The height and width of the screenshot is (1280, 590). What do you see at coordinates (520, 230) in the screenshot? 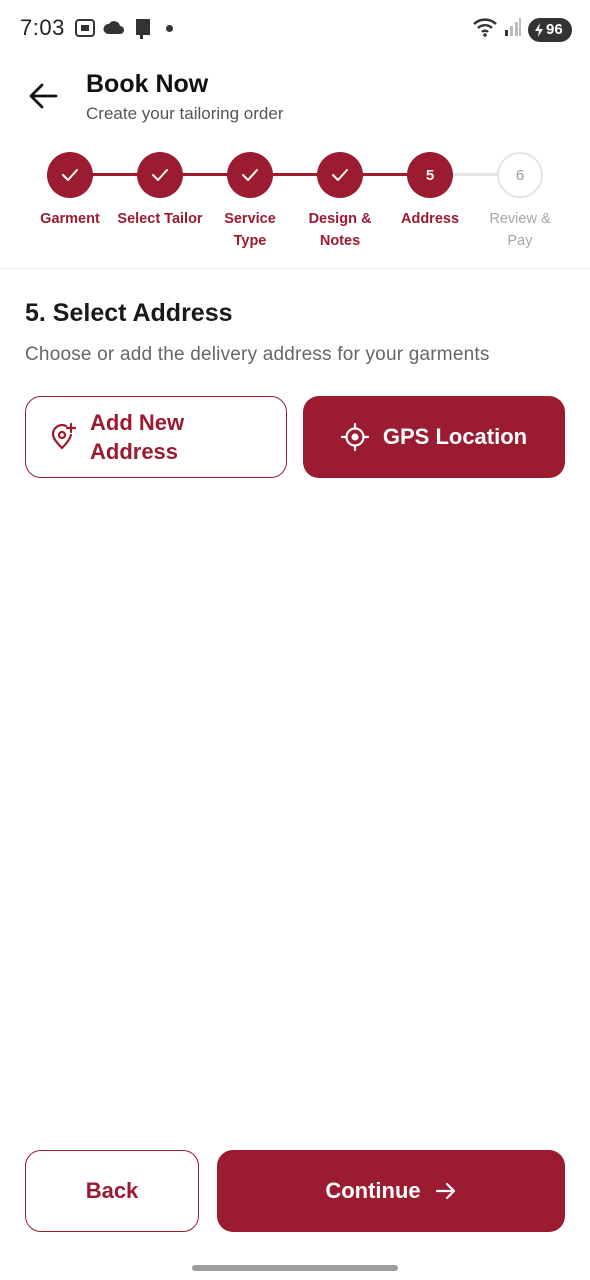
I see `step-label-review-pay: Review & Pay` at bounding box center [520, 230].